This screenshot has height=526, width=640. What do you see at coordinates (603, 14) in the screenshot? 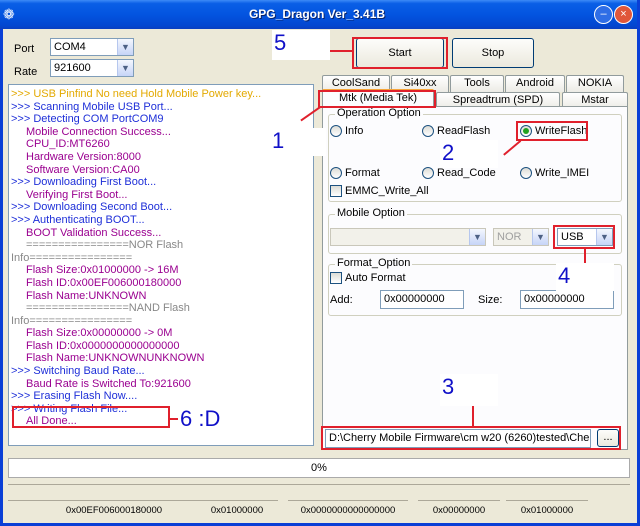
I see `minimize-icon: –` at bounding box center [603, 14].